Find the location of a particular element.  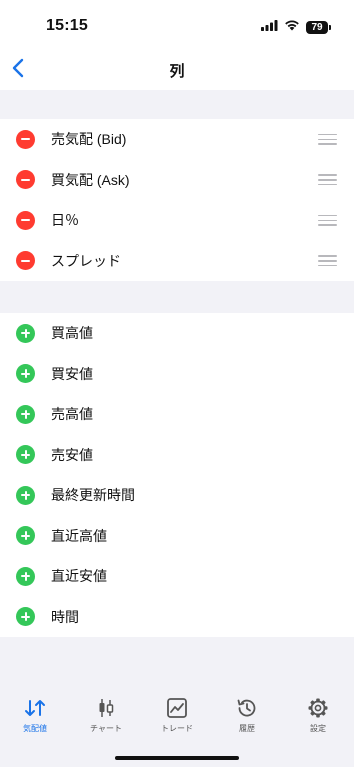

column-label: 買安値 is located at coordinates (72, 373).